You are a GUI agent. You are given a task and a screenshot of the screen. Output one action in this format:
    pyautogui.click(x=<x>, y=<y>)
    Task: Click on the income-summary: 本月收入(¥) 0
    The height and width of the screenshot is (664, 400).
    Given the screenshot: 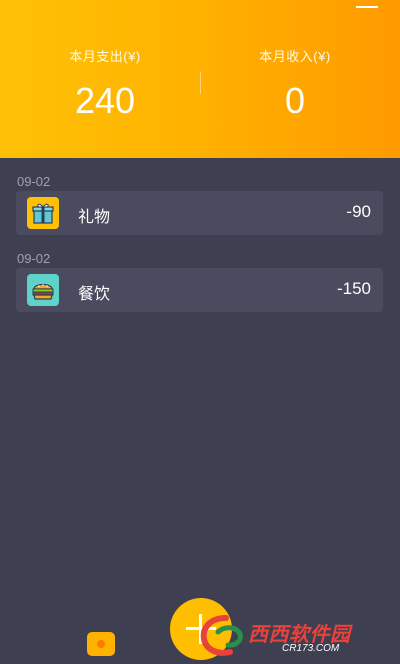 What is the action you would take?
    pyautogui.click(x=295, y=82)
    